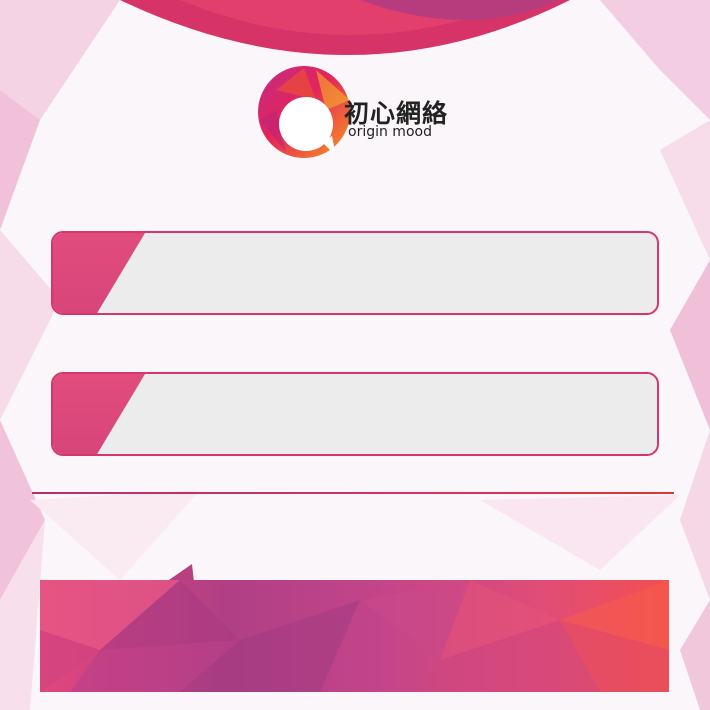  I want to click on username-input, so click(398, 273).